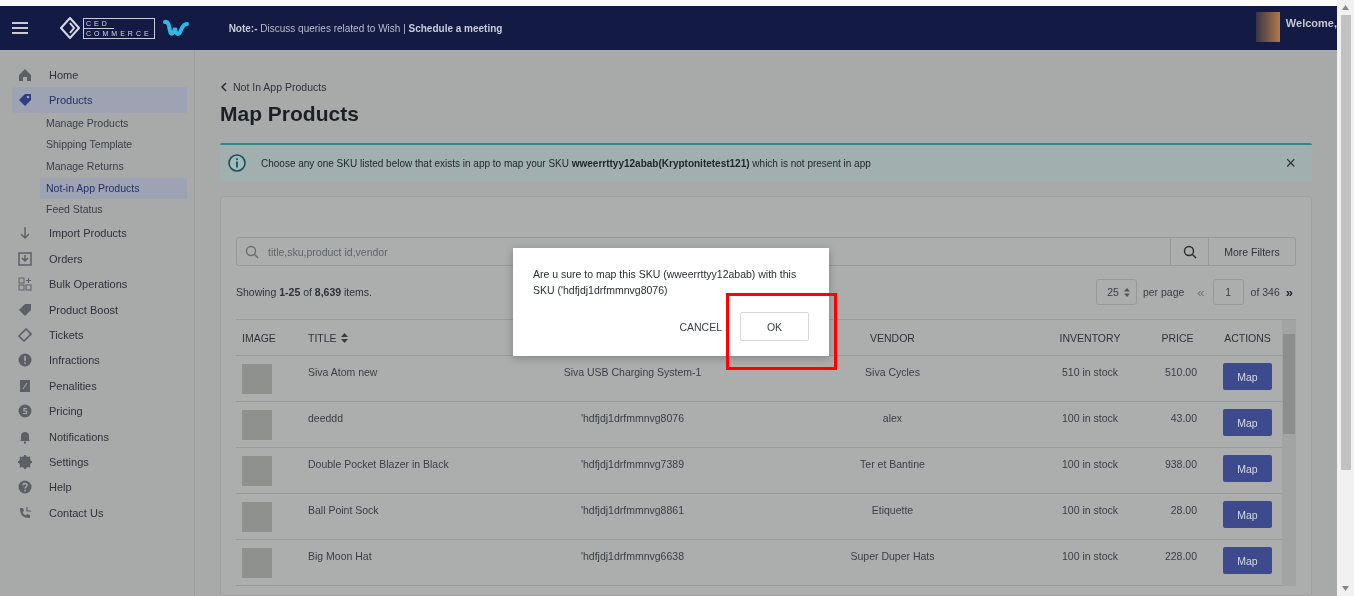 Image resolution: width=1354 pixels, height=596 pixels. Describe the element at coordinates (632, 372) in the screenshot. I see `table-cell-text: Siva USB Charging System-1` at that location.